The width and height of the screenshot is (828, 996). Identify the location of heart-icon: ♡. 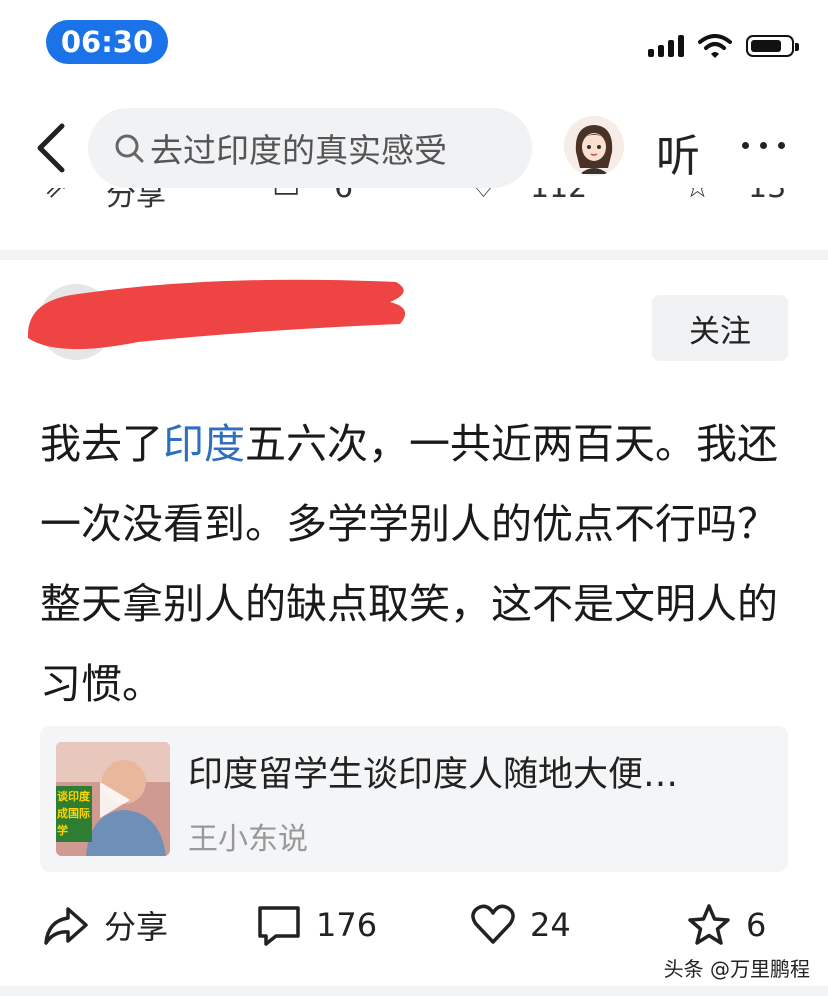
(483, 196).